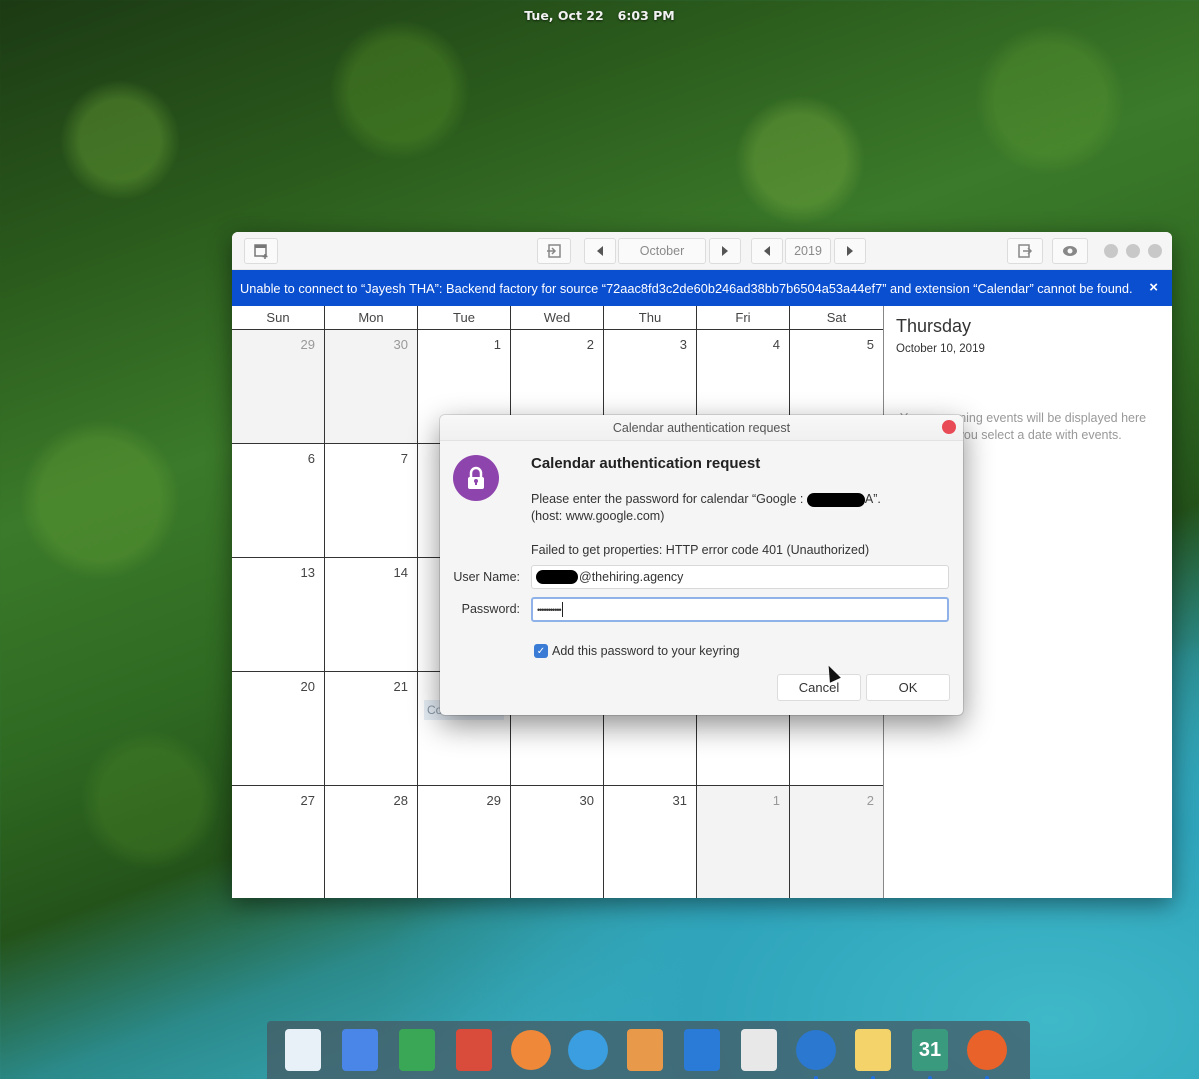  Describe the element at coordinates (683, 344) in the screenshot. I see `day-number: 3` at that location.